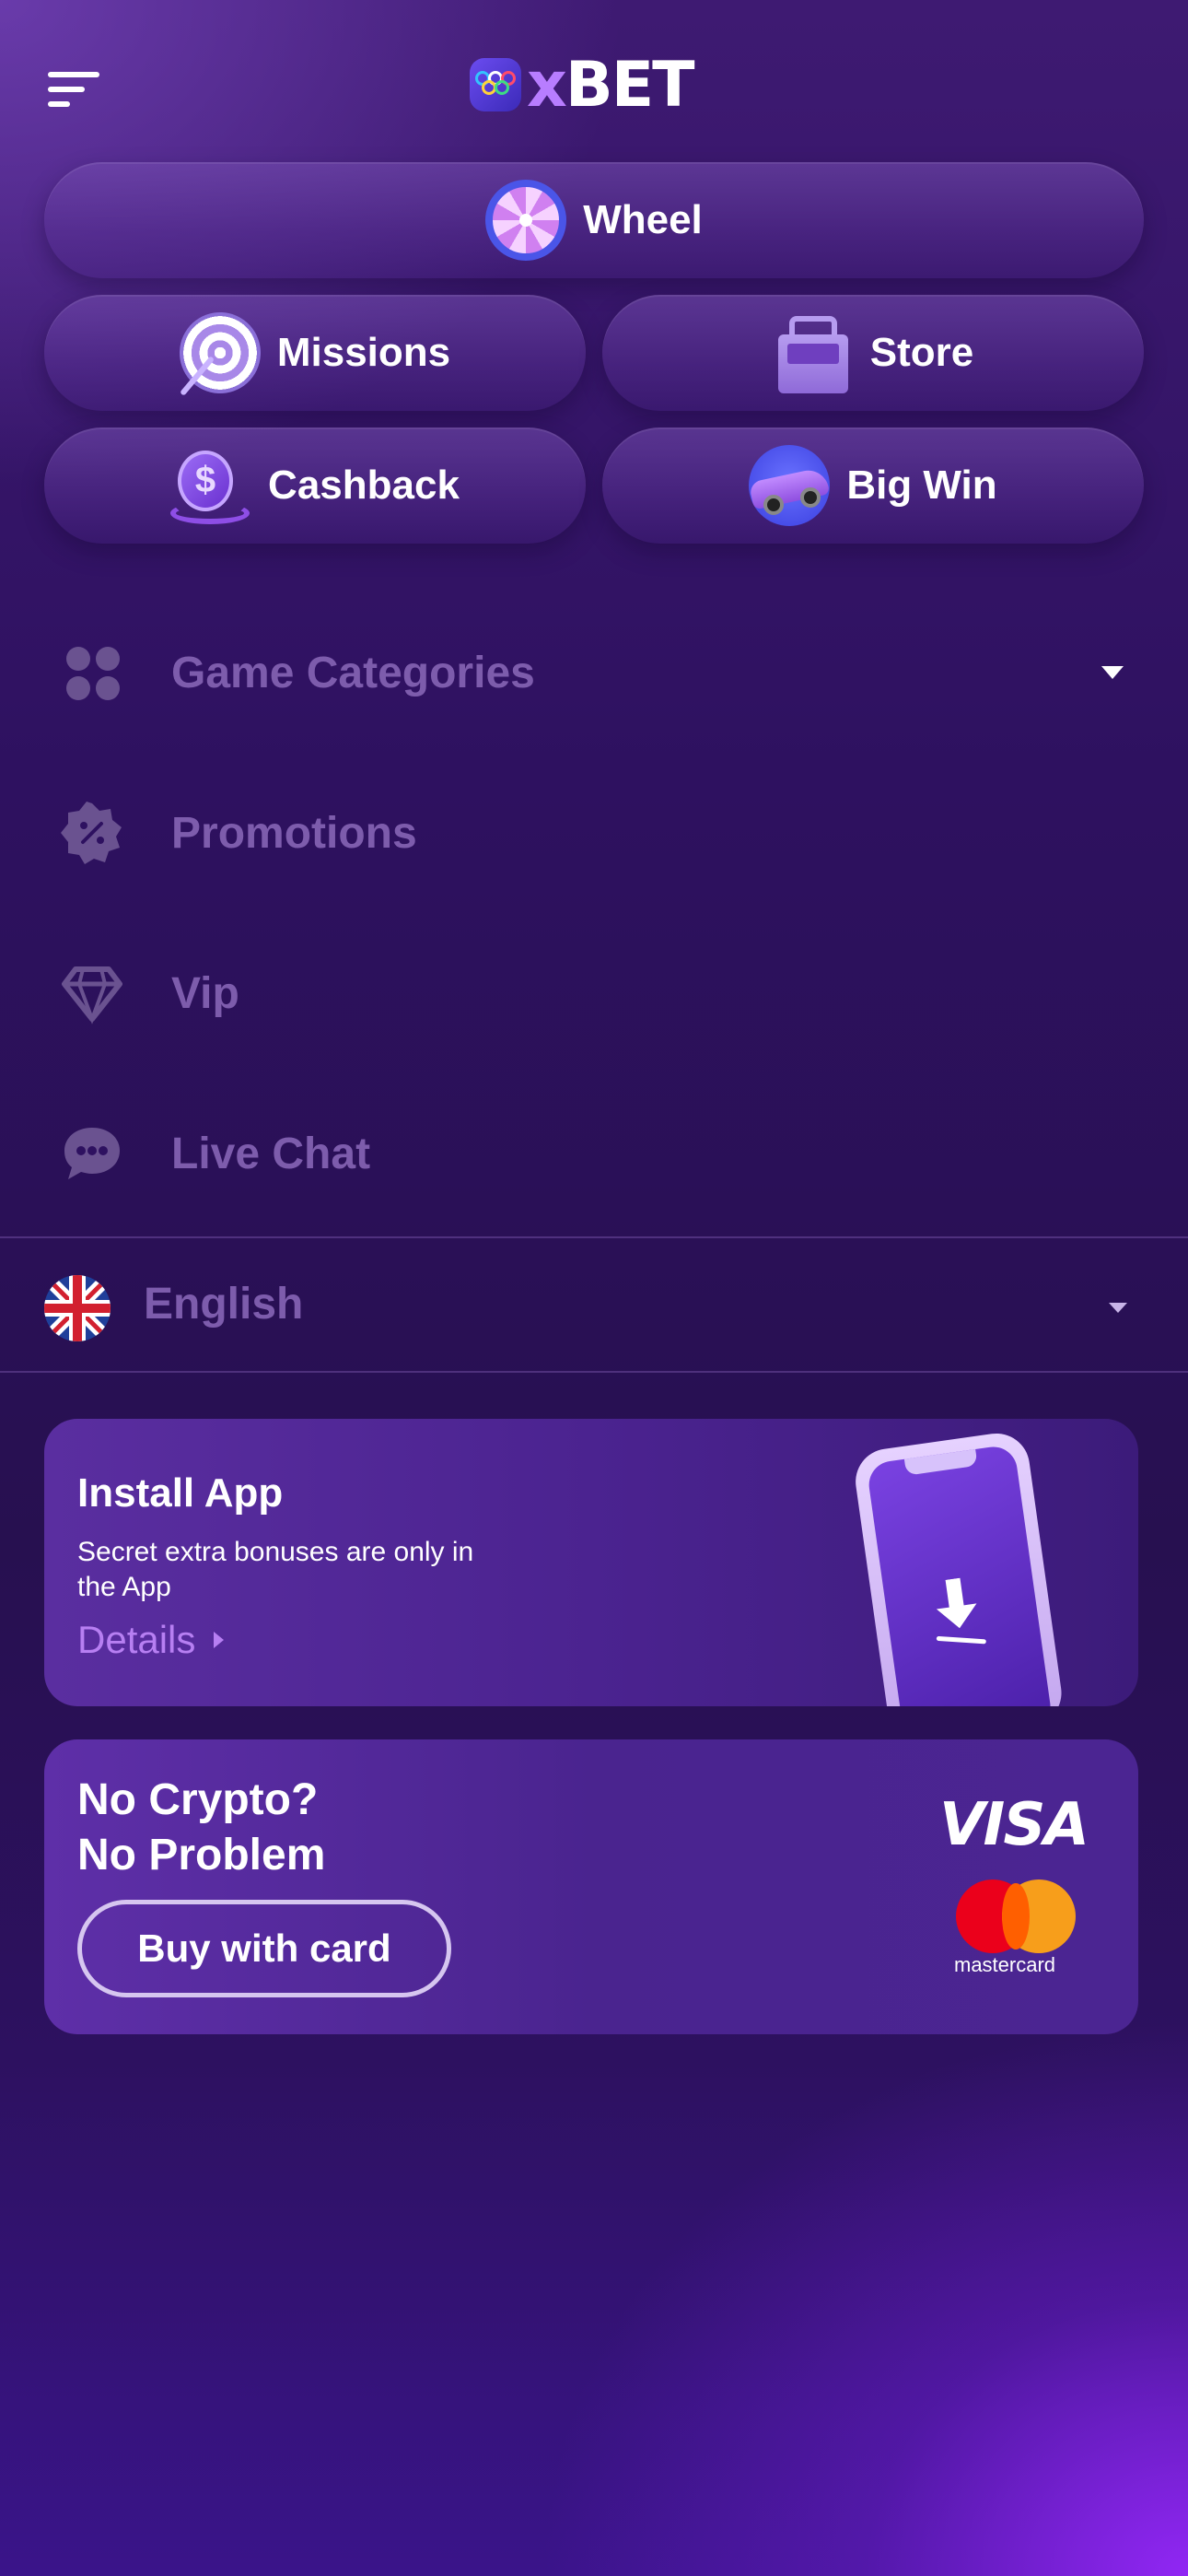 The image size is (1188, 2576). I want to click on uk-flag-icon, so click(77, 1308).